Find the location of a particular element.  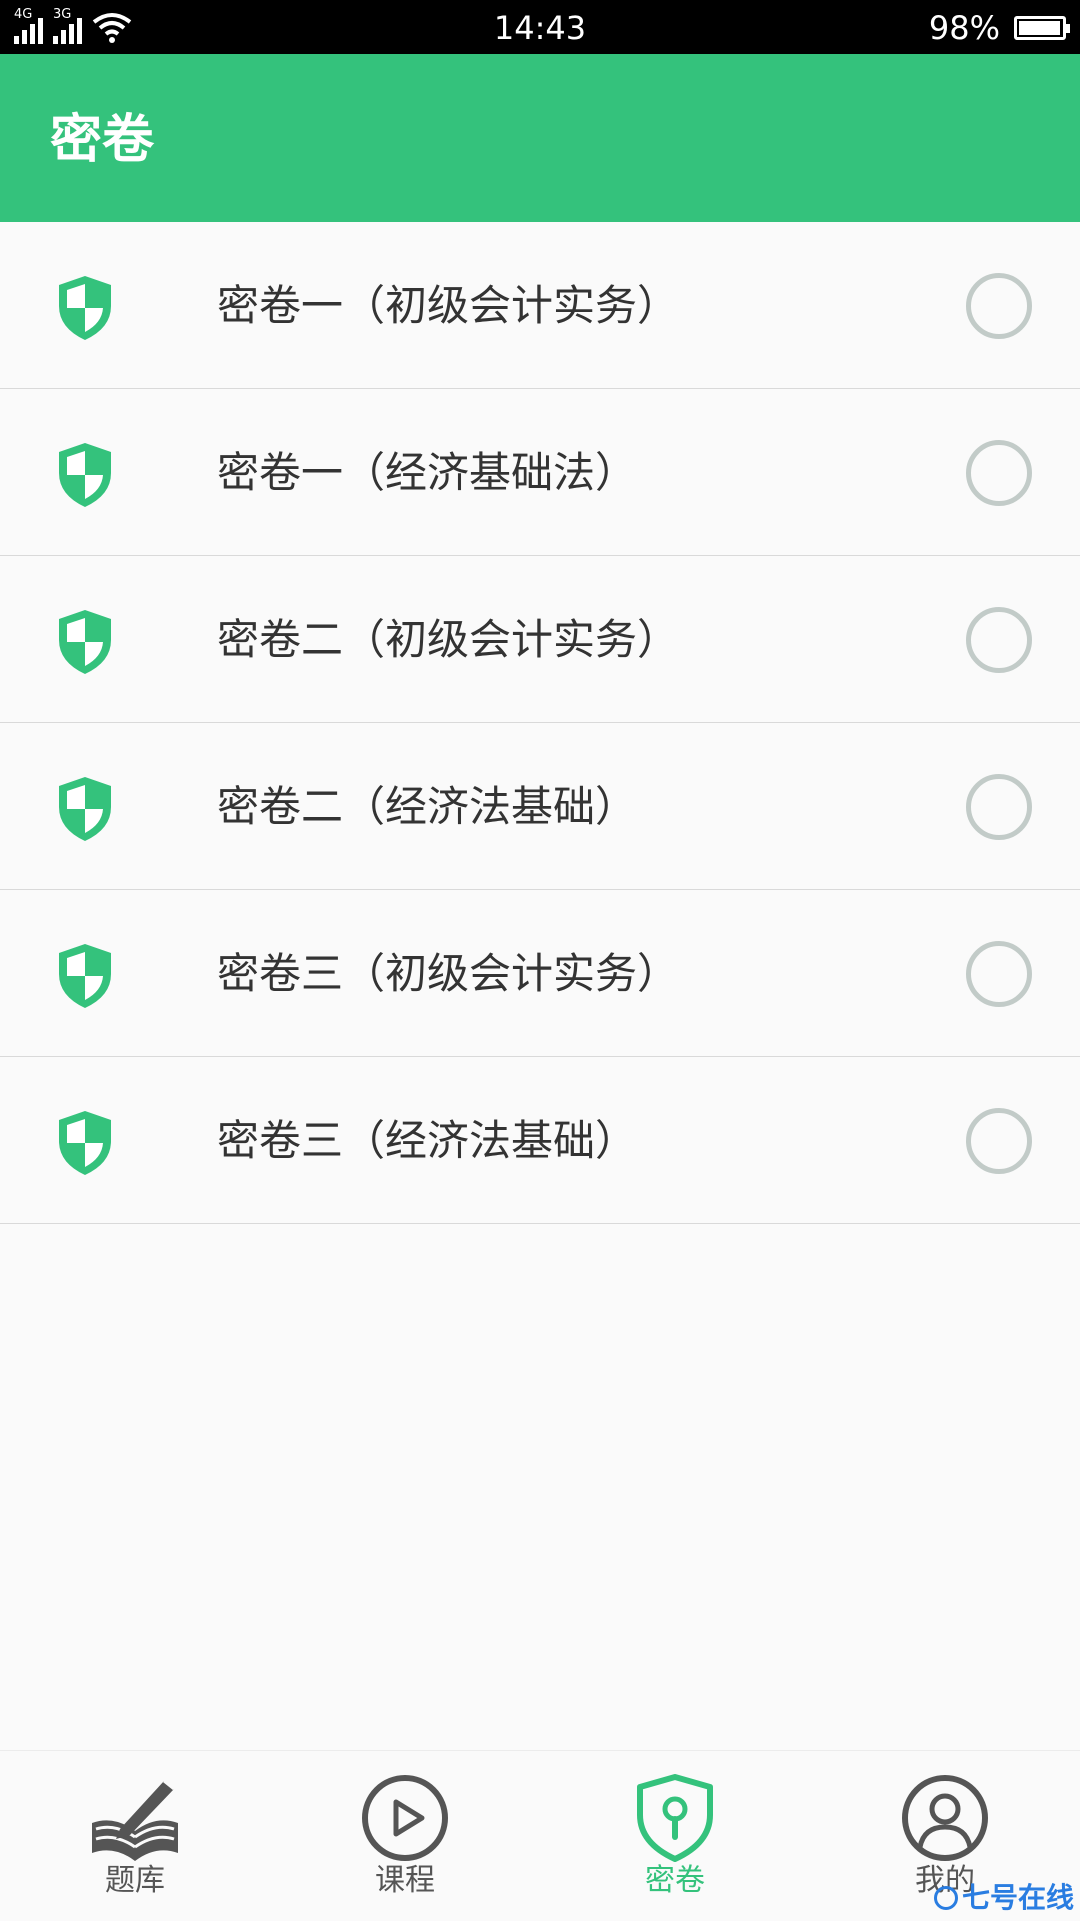

list-item: 密卷一（初级会计实务） is located at coordinates (540, 305).